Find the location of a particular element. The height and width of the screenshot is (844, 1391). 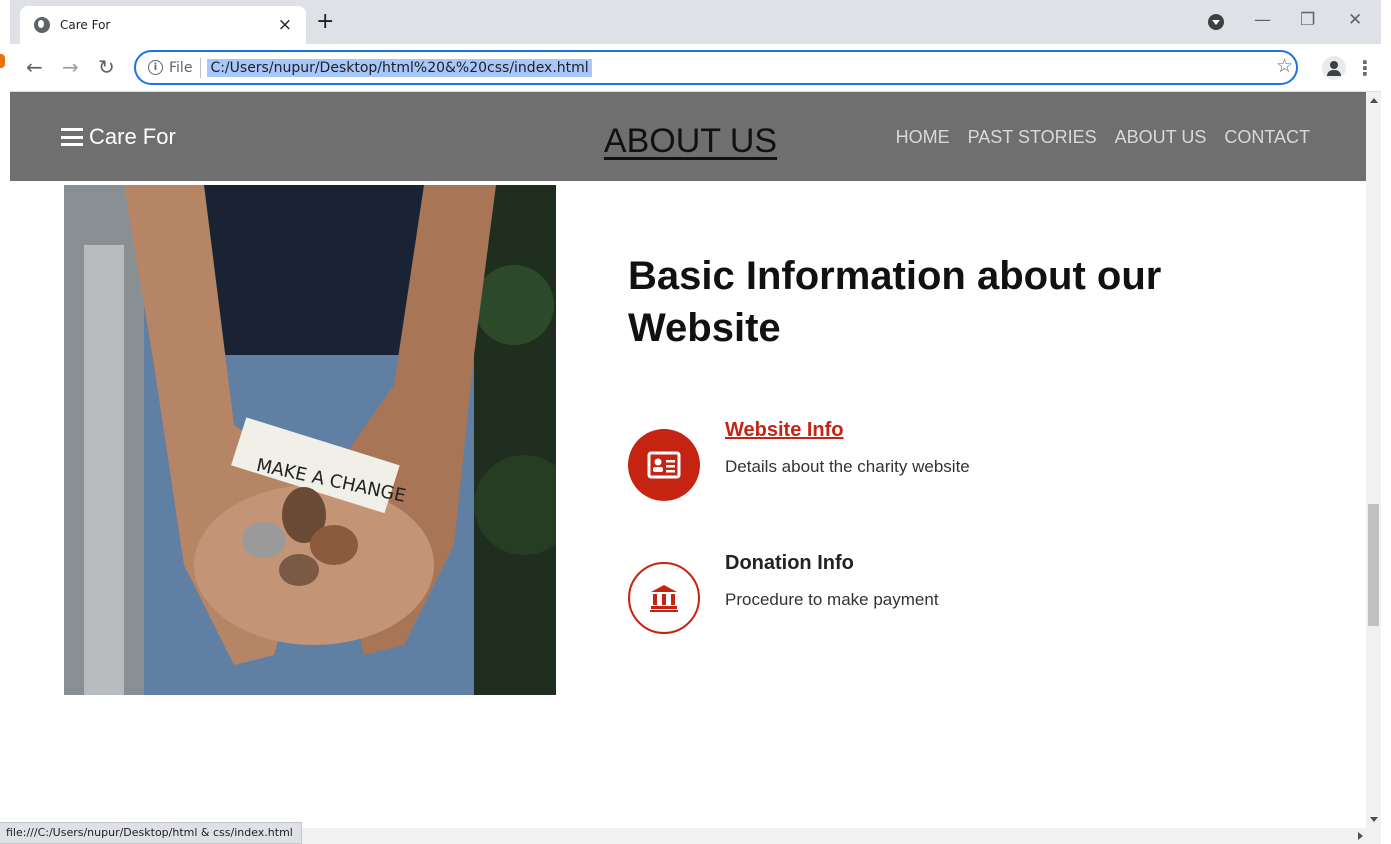

vertical-scrollbar is located at coordinates (1373, 460).